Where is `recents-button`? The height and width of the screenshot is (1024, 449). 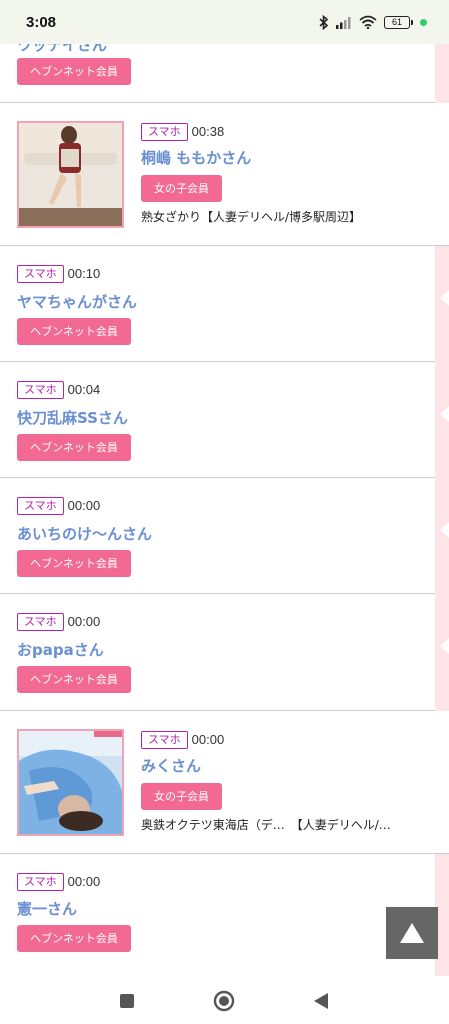
recents-button is located at coordinates (127, 1001).